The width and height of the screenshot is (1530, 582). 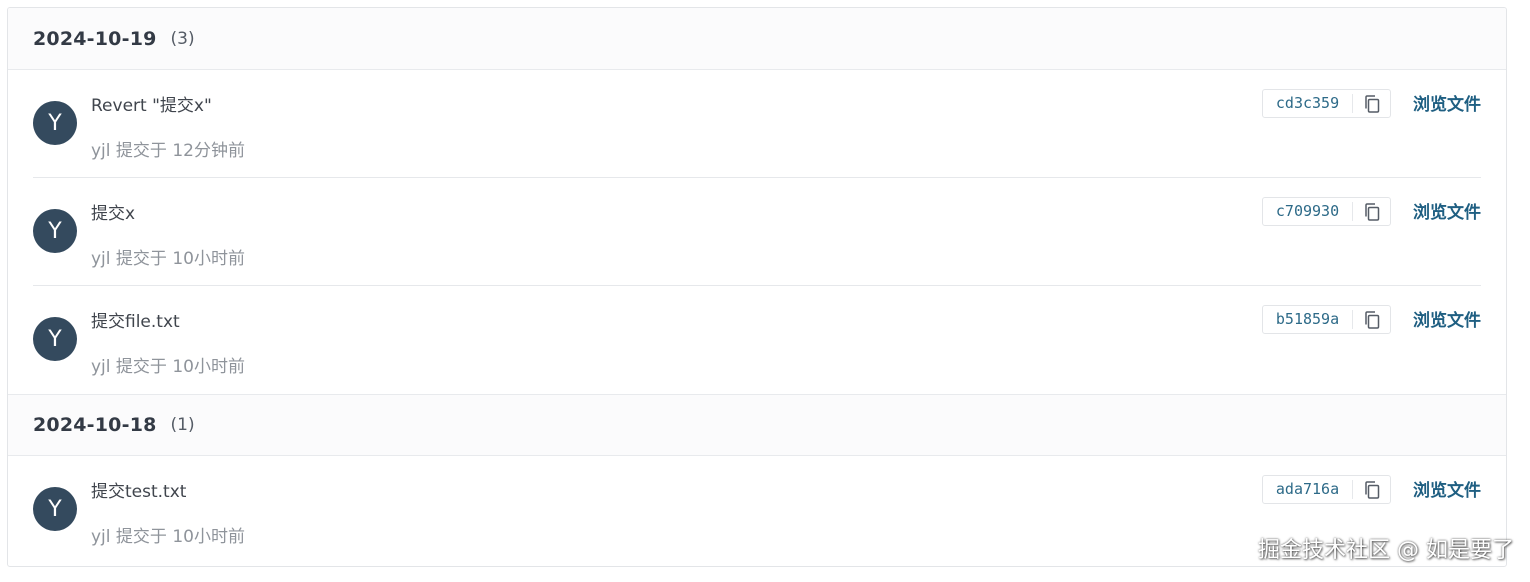 What do you see at coordinates (1308, 319) in the screenshot?
I see `commit-sha: b51859a` at bounding box center [1308, 319].